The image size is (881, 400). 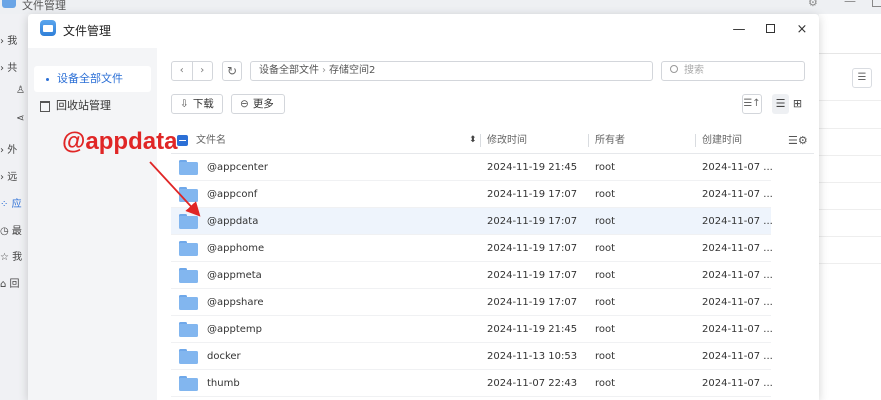 What do you see at coordinates (15, 39) in the screenshot?
I see `background-sidebar-item: › 我` at bounding box center [15, 39].